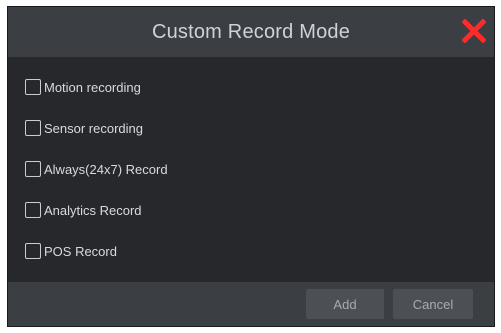 This screenshot has width=501, height=333. Describe the element at coordinates (92, 87) in the screenshot. I see `option-label: Motion recording` at that location.